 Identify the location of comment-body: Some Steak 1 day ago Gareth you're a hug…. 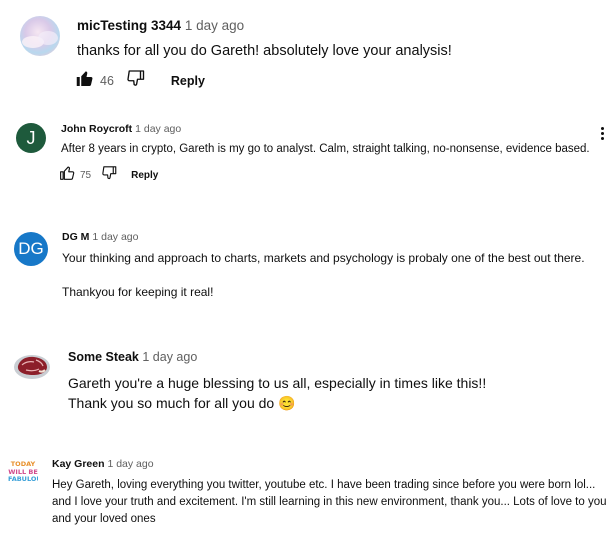
(277, 381).